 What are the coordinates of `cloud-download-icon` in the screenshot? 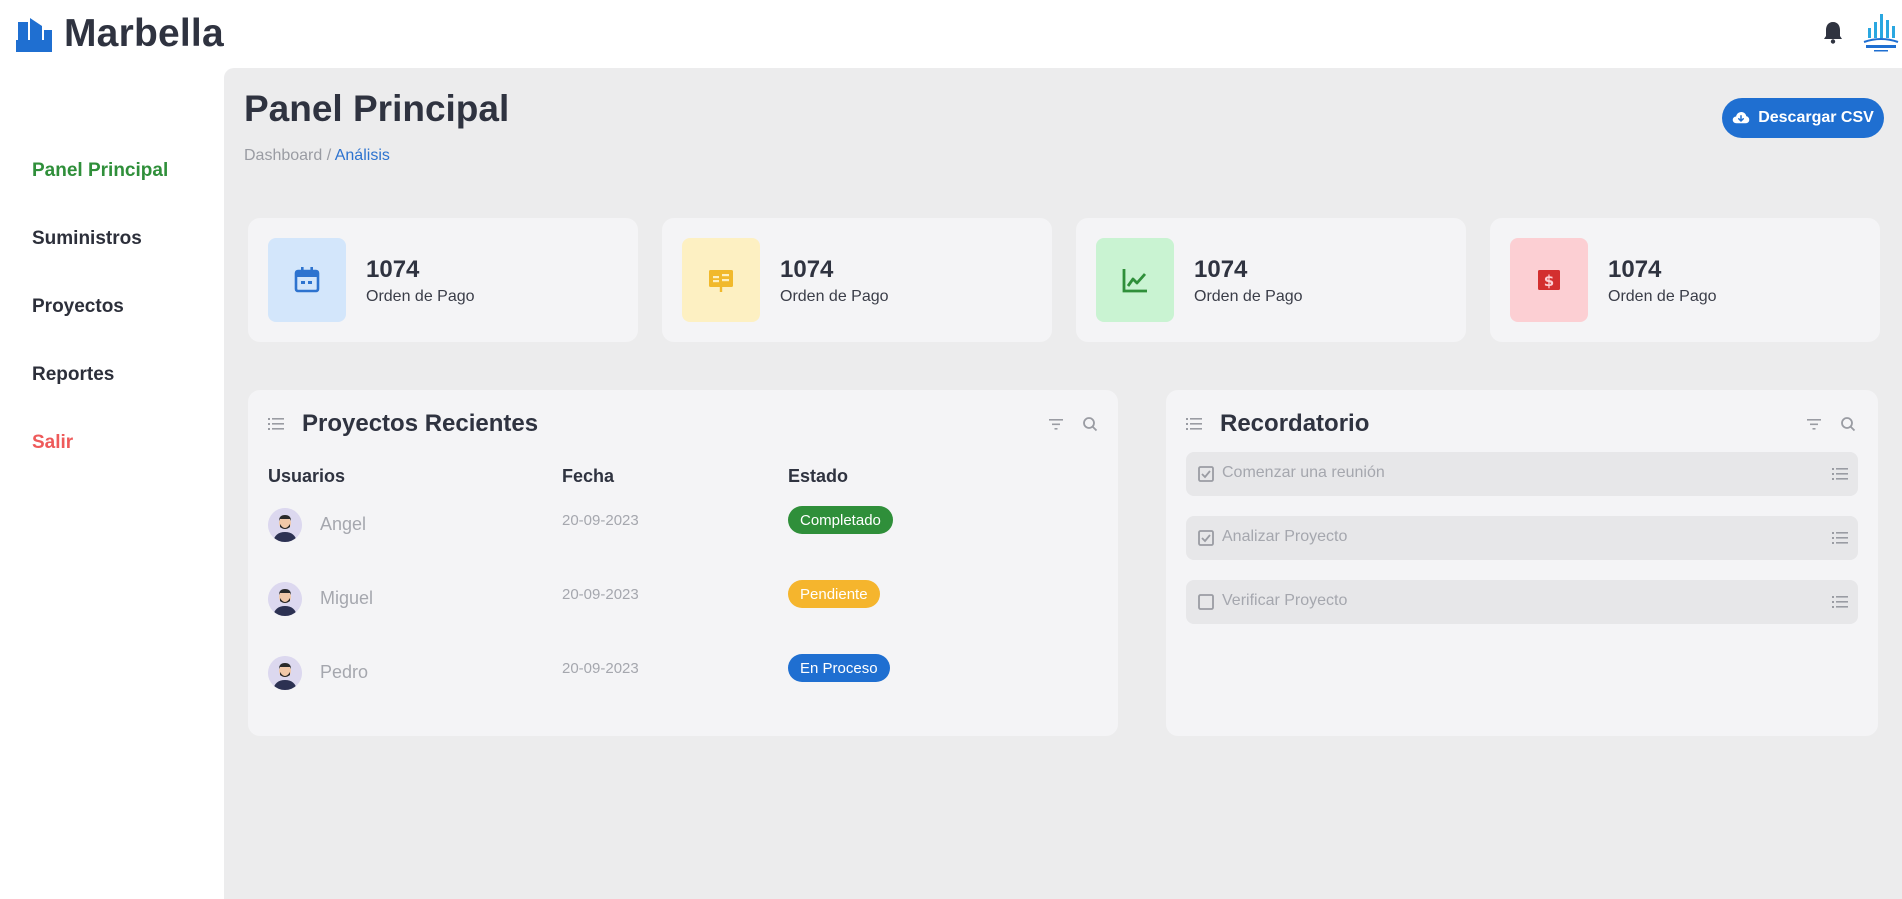 It's located at (1741, 118).